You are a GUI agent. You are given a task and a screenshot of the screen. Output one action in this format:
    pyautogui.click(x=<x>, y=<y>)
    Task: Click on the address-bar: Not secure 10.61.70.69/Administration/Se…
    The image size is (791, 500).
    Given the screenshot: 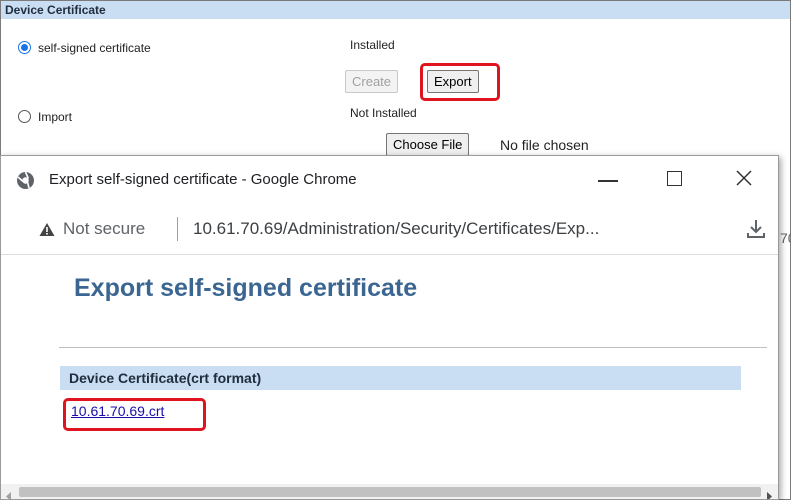 What is the action you would take?
    pyautogui.click(x=389, y=230)
    